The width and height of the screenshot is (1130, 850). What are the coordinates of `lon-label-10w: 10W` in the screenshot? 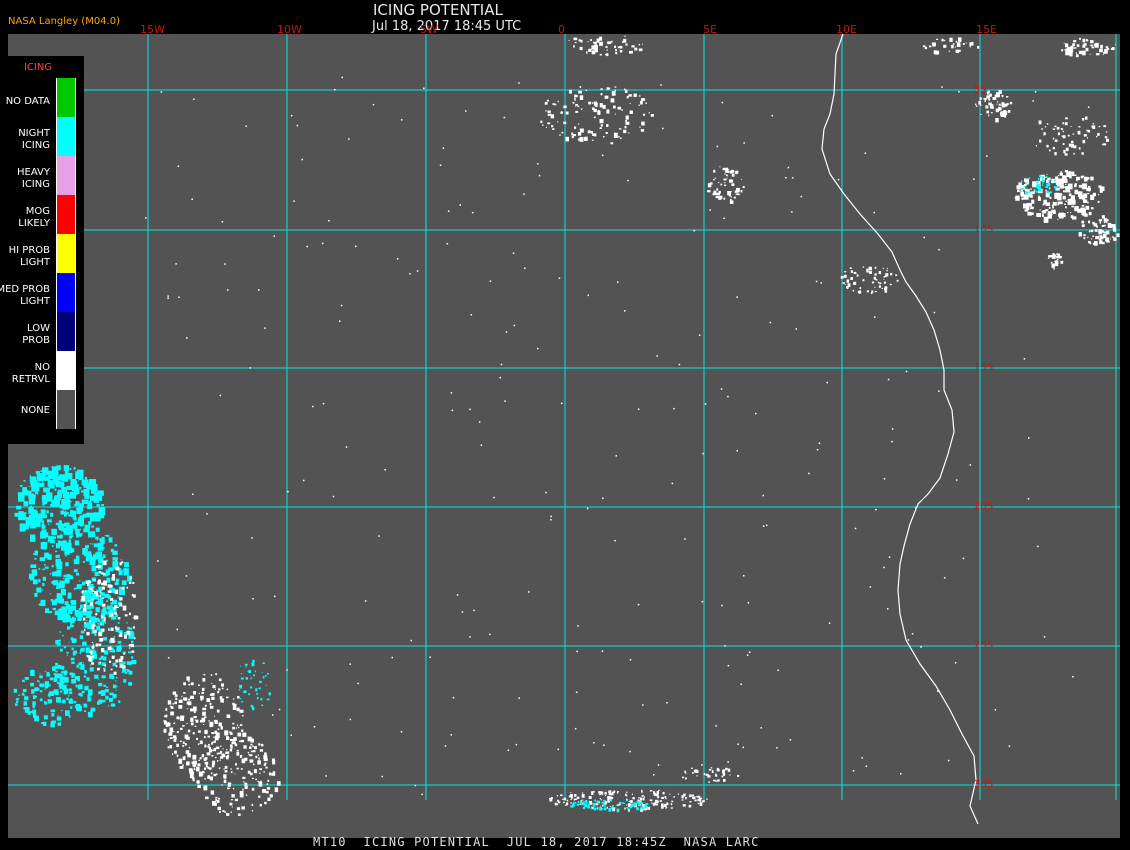 It's located at (289, 29).